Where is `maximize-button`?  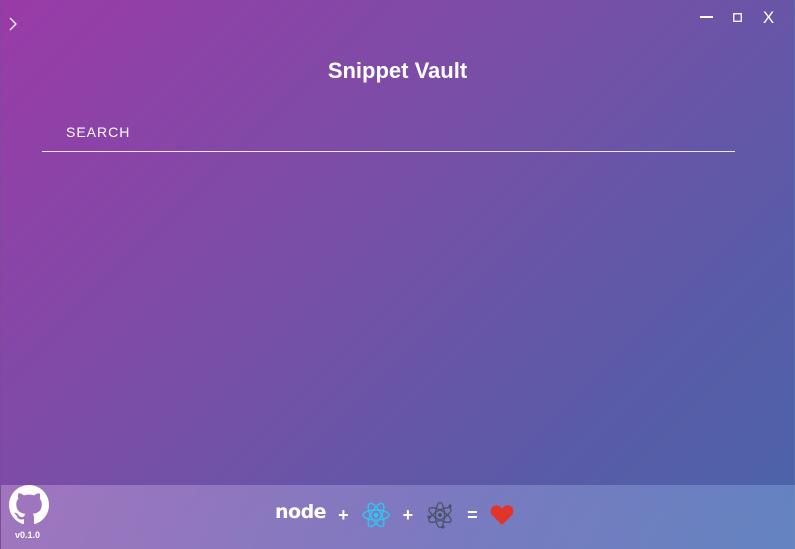 maximize-button is located at coordinates (737, 17).